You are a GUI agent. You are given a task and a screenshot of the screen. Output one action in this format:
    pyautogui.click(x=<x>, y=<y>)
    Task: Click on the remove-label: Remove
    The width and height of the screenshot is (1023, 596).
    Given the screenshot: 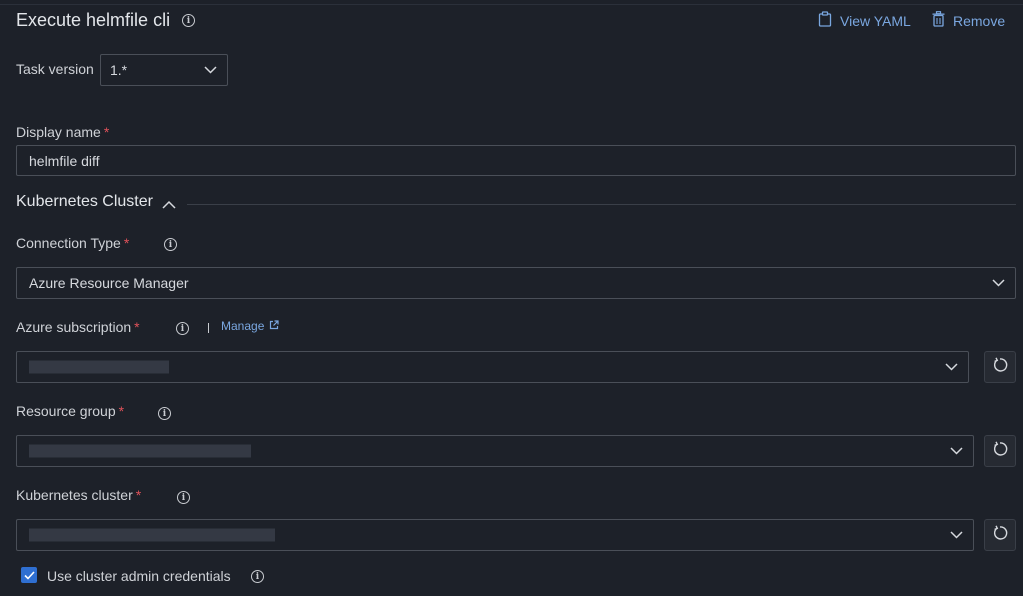 What is the action you would take?
    pyautogui.click(x=979, y=20)
    